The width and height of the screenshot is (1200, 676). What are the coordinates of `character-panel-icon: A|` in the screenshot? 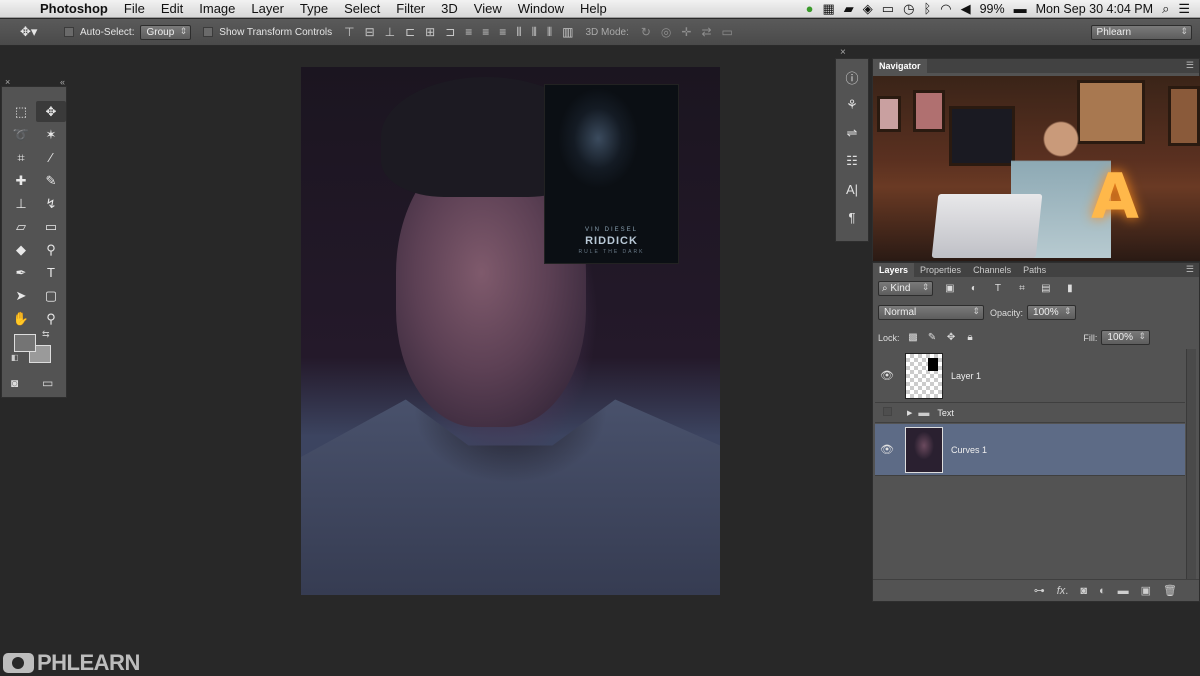 It's located at (852, 189).